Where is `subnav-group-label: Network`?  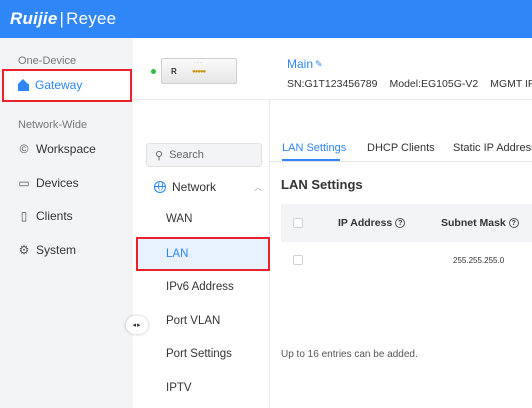
subnav-group-label: Network is located at coordinates (194, 187).